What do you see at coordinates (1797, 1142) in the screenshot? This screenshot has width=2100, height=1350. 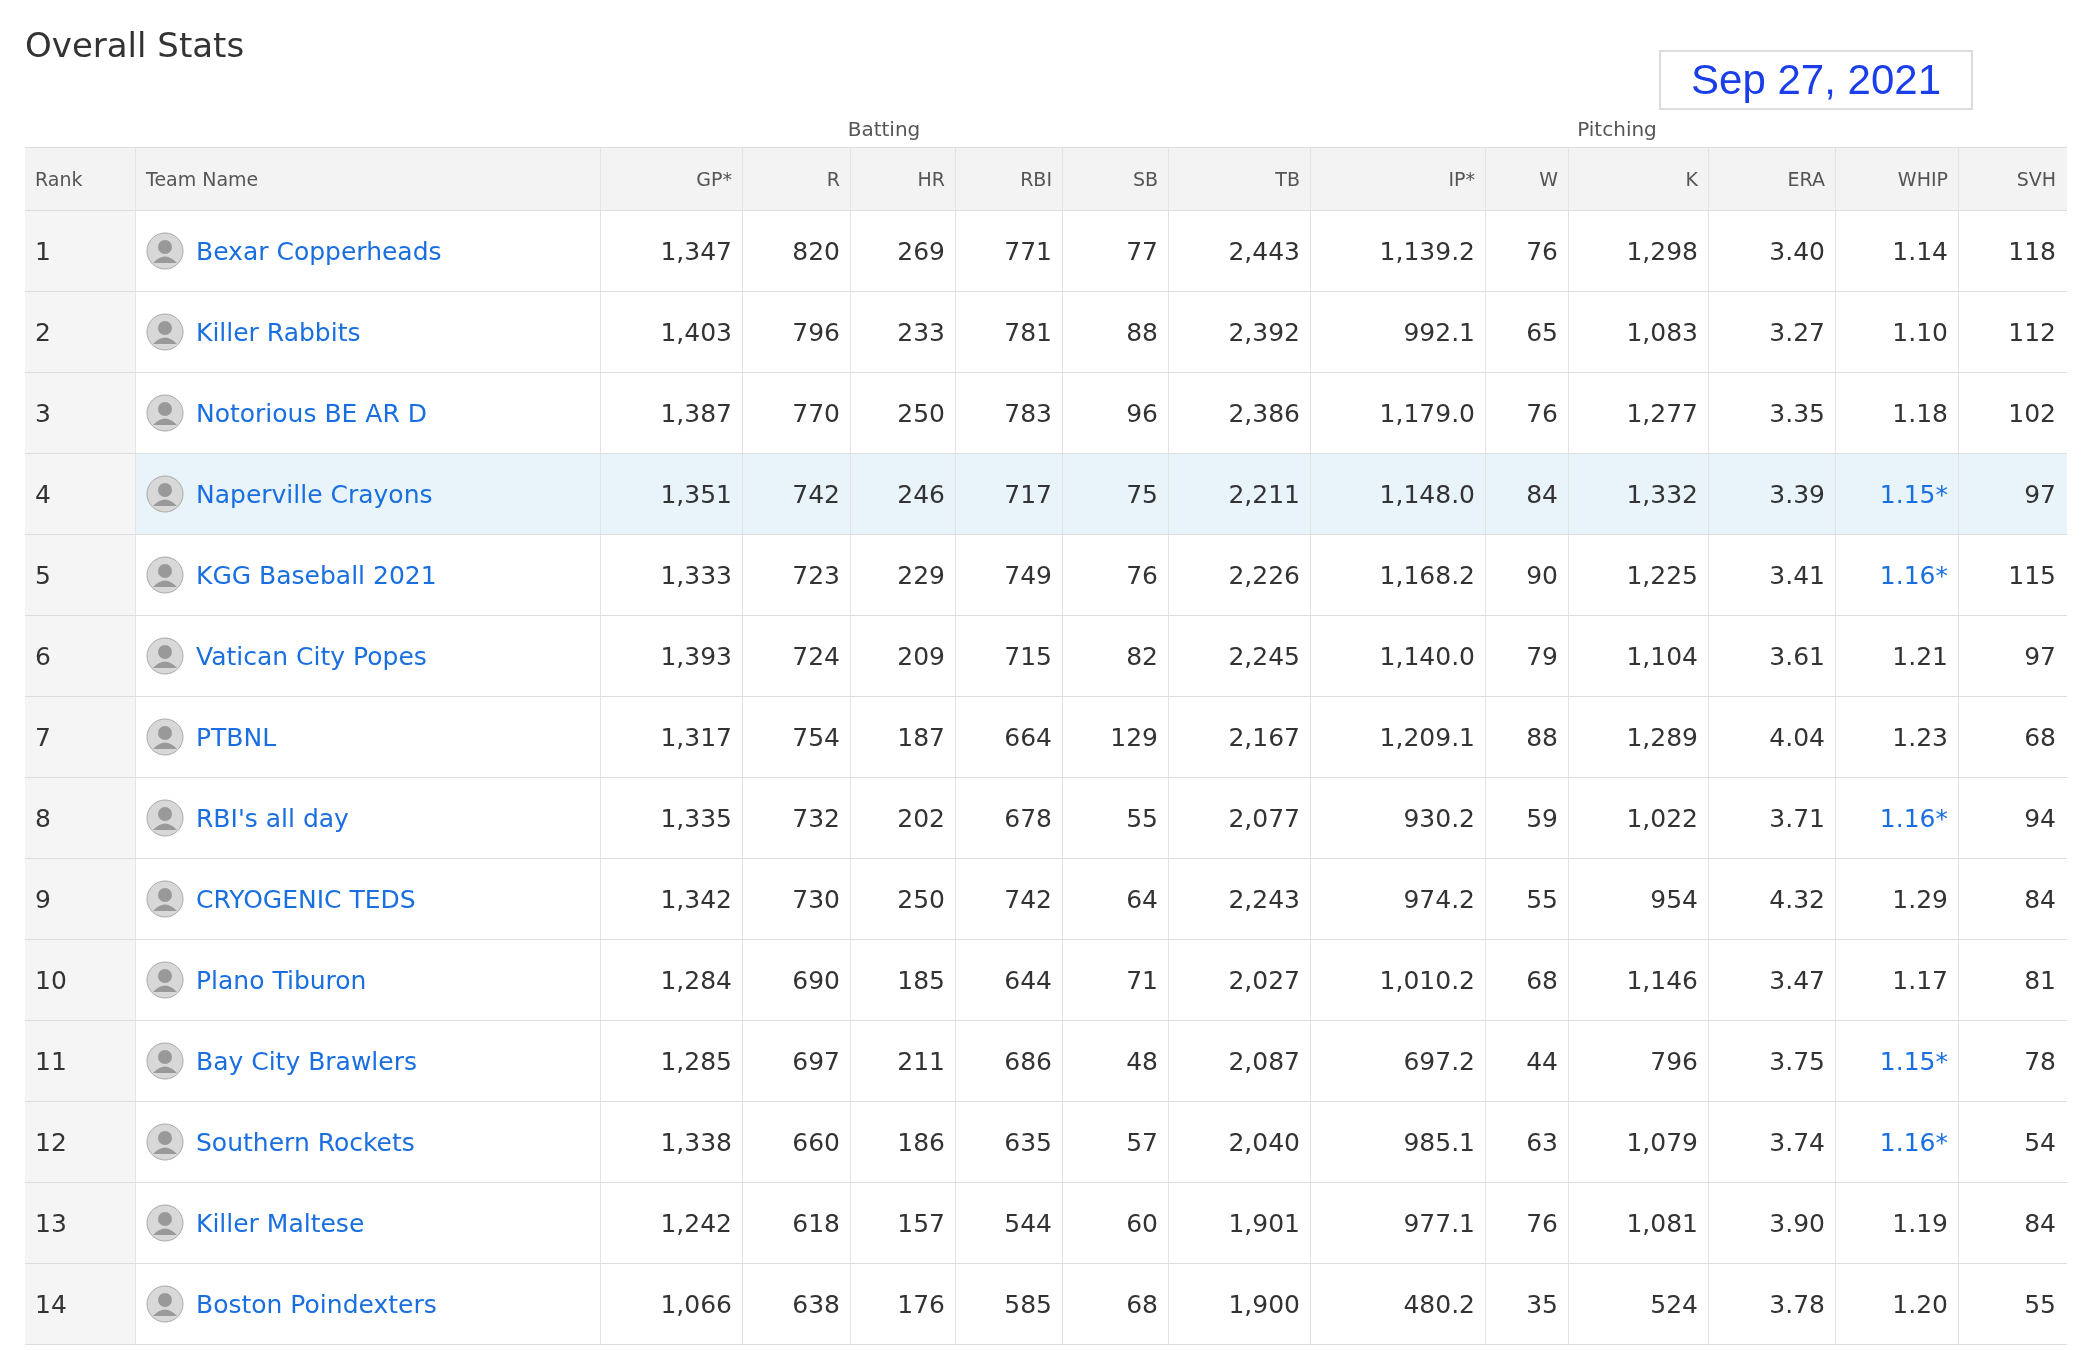 I see `stat-cell: 3.74` at bounding box center [1797, 1142].